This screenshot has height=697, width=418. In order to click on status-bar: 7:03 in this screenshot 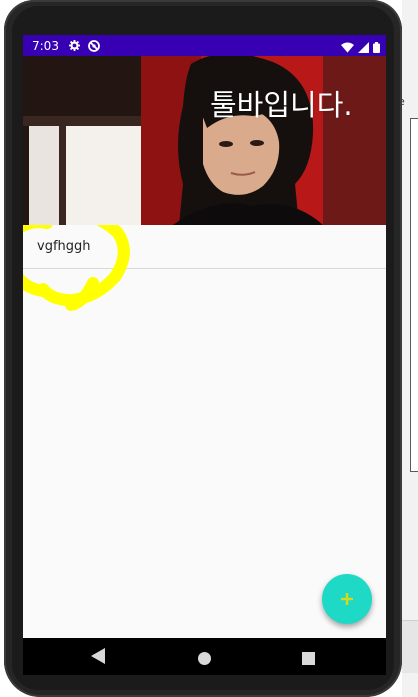, I will do `click(204, 45)`.